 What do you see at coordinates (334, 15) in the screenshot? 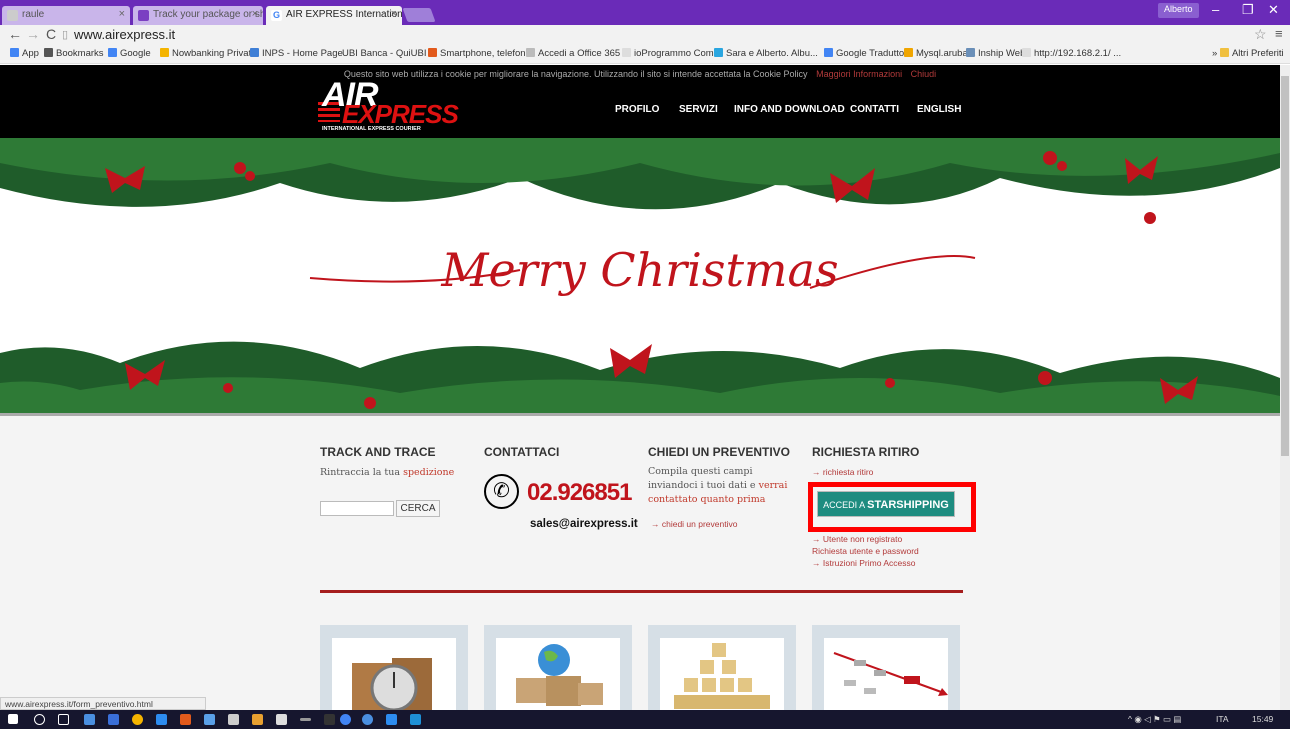
I see `browser-tab-active: G AIR EXPRESS Internationa ×` at bounding box center [334, 15].